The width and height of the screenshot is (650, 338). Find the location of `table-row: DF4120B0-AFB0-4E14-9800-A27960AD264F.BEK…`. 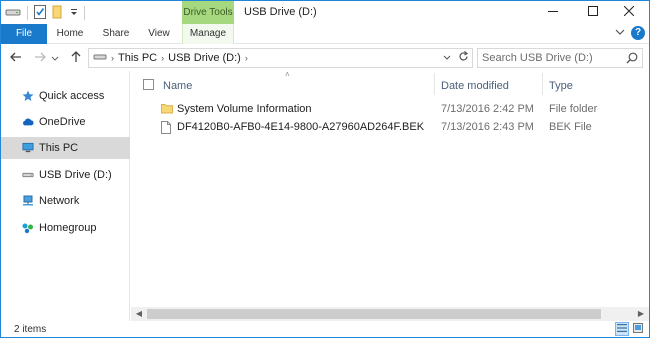

table-row: DF4120B0-AFB0-4E14-9800-A27960AD264F.BEK… is located at coordinates (390, 127).